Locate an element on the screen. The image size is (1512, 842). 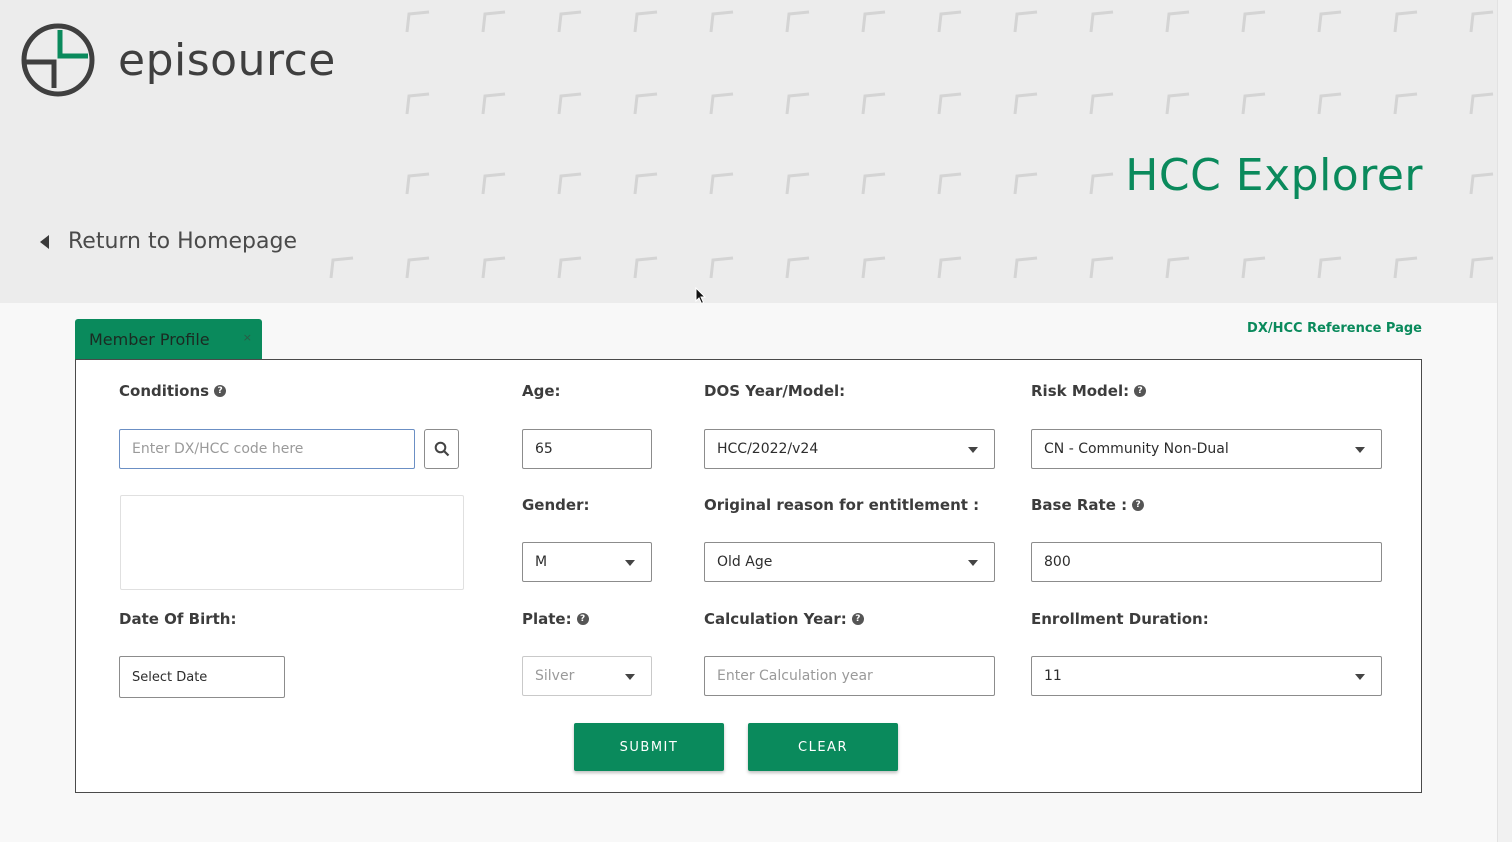
episource-logo: episource is located at coordinates (178, 60).